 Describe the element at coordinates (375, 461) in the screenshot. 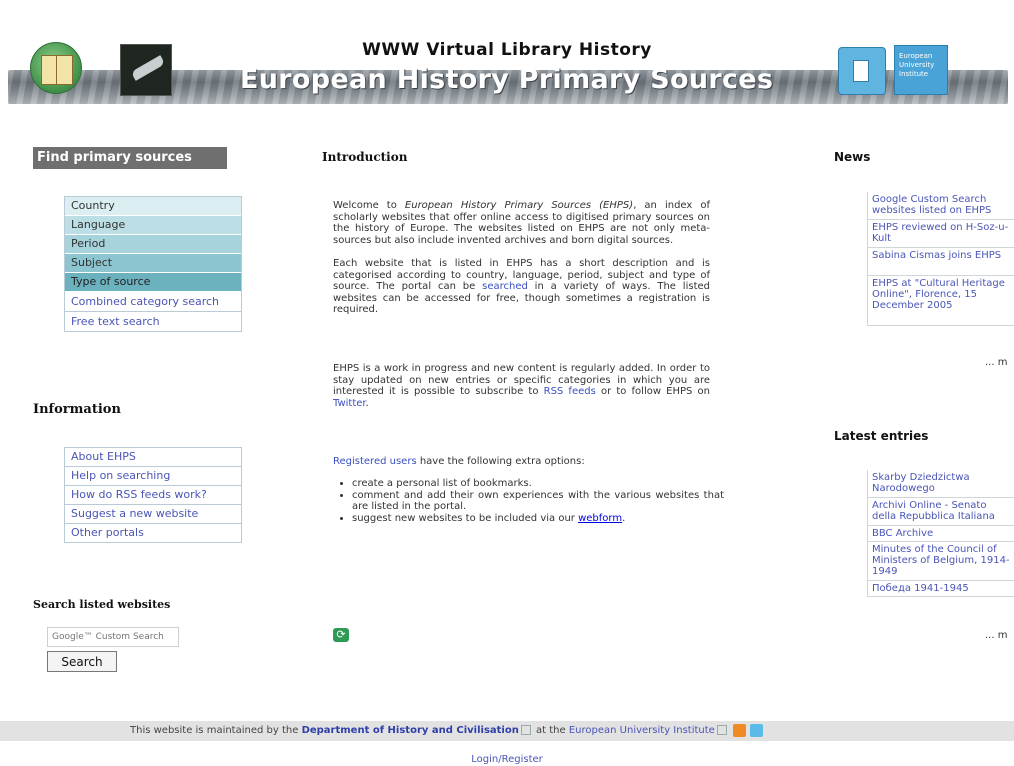

I see `registered-users-link: Registered users` at that location.